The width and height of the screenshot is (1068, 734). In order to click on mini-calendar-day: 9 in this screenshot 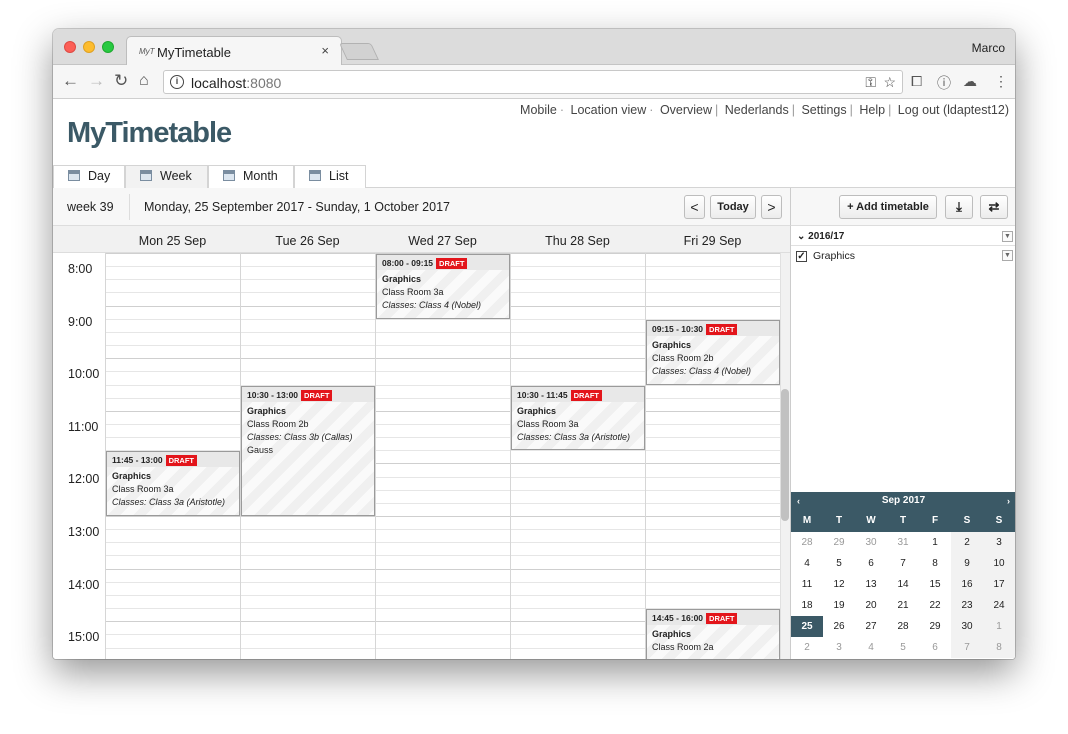, I will do `click(967, 563)`.